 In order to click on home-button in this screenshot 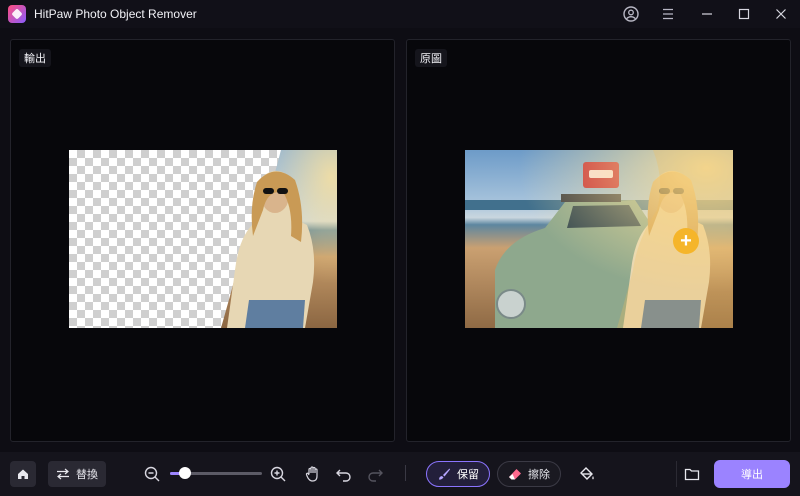, I will do `click(23, 474)`.